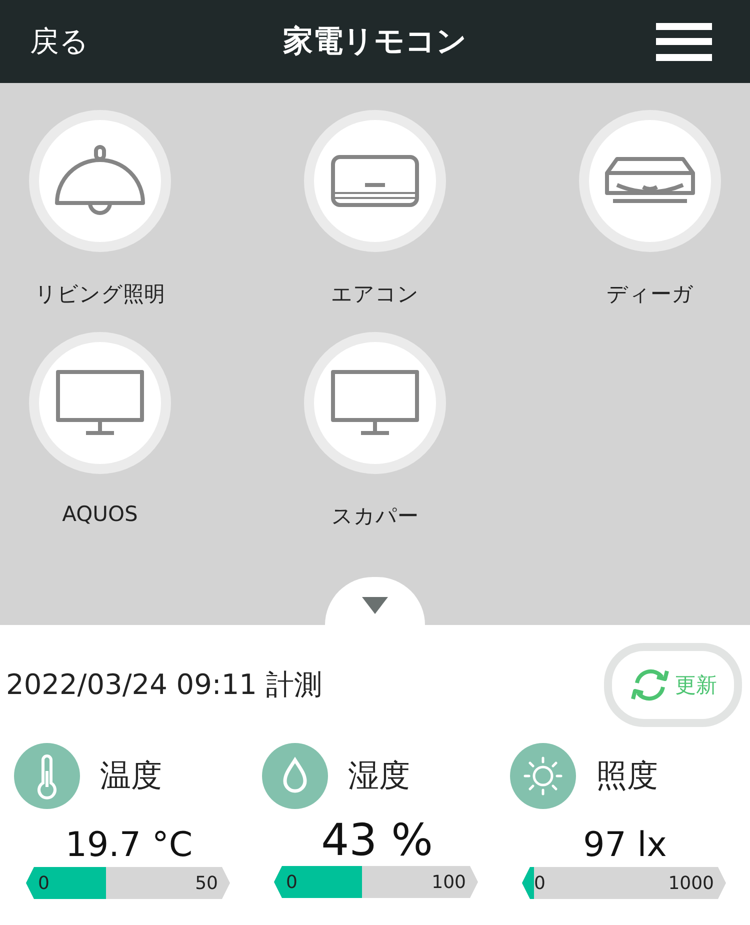 The image size is (750, 925). I want to click on sensor-name: 温度, so click(131, 776).